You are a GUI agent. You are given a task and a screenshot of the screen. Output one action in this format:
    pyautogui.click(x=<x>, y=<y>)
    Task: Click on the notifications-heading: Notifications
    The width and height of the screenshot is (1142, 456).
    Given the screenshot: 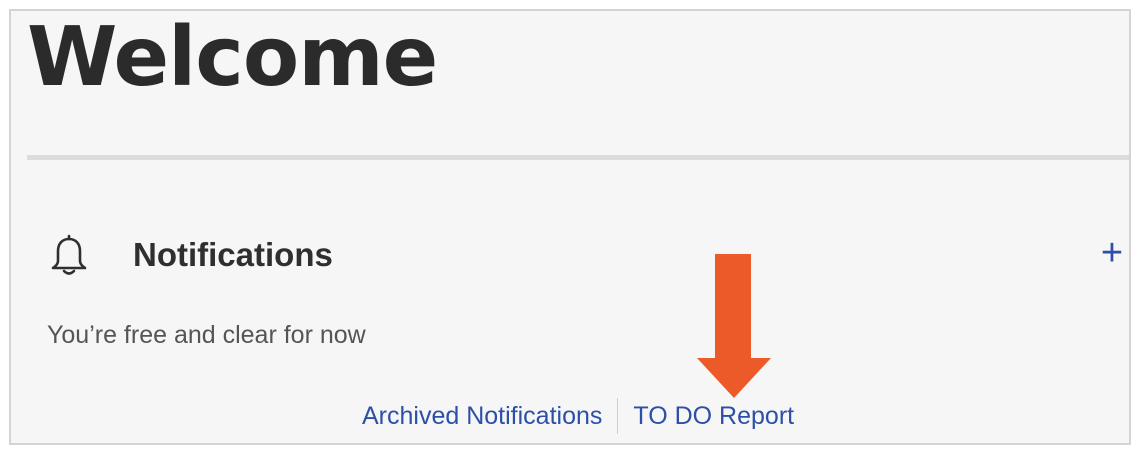 What is the action you would take?
    pyautogui.click(x=233, y=254)
    